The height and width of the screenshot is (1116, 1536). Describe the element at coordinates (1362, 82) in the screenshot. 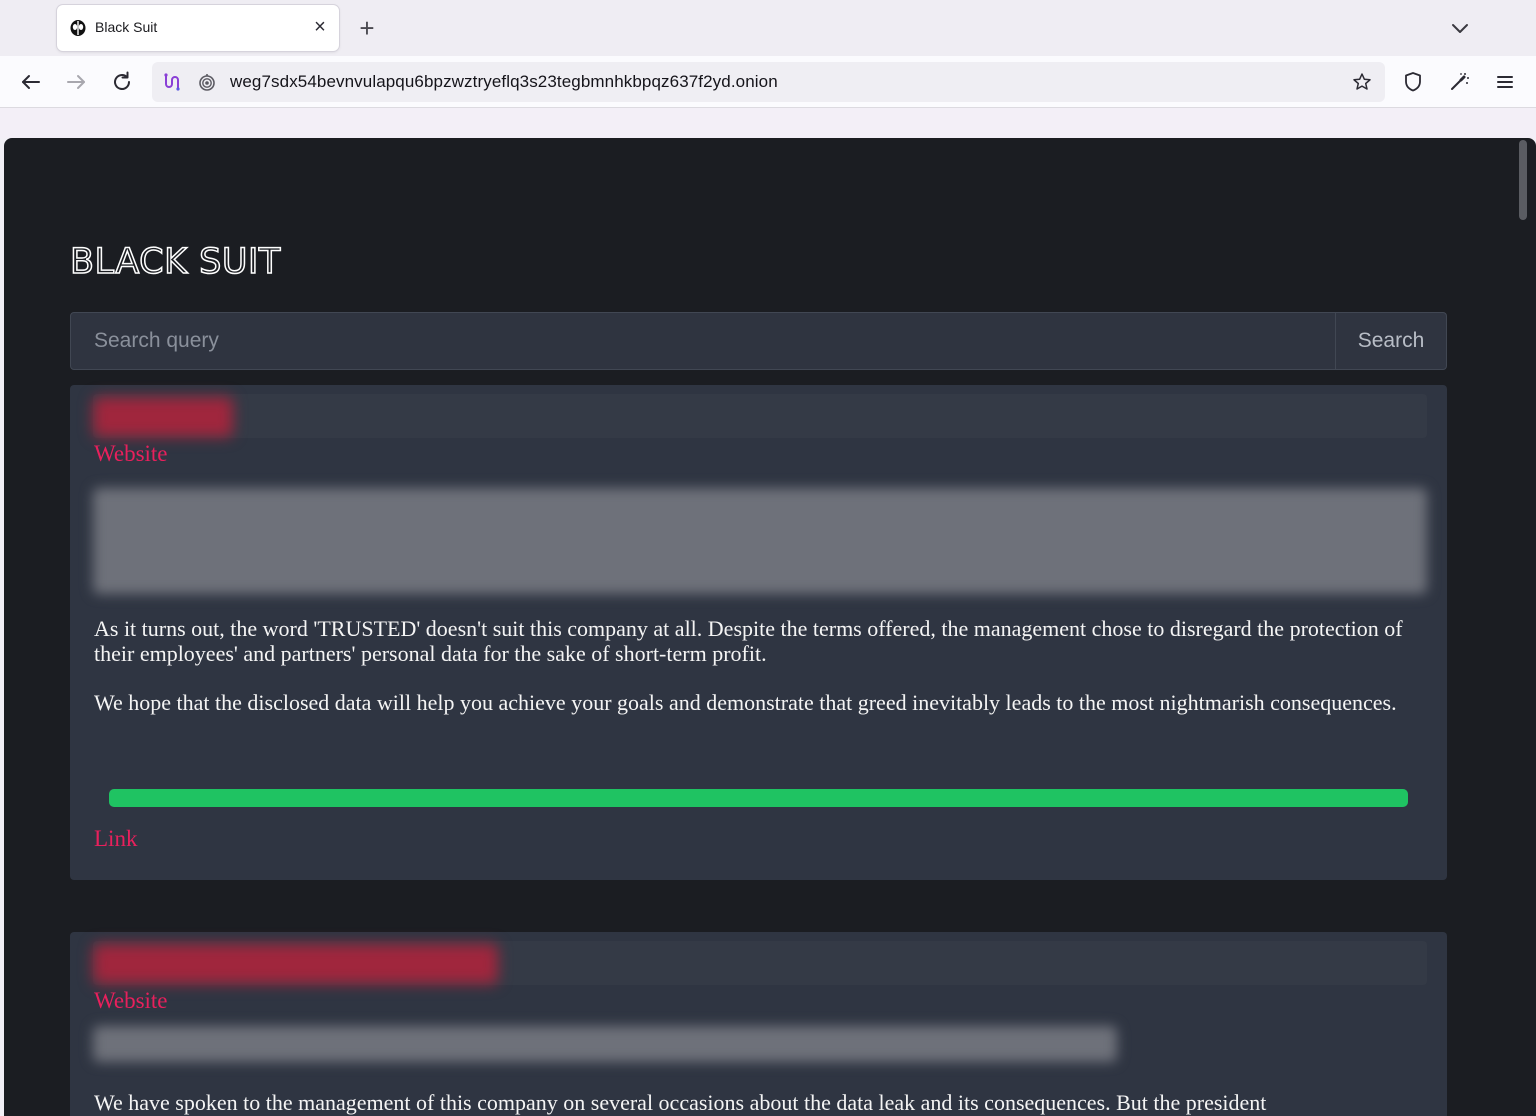

I see `star-icon` at that location.